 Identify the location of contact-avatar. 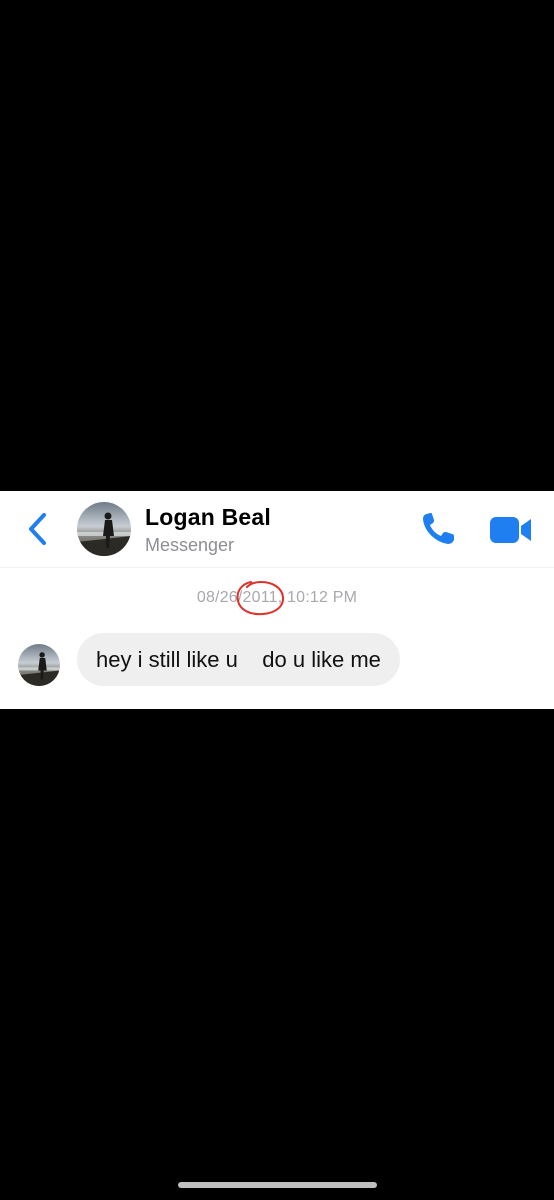
(104, 529).